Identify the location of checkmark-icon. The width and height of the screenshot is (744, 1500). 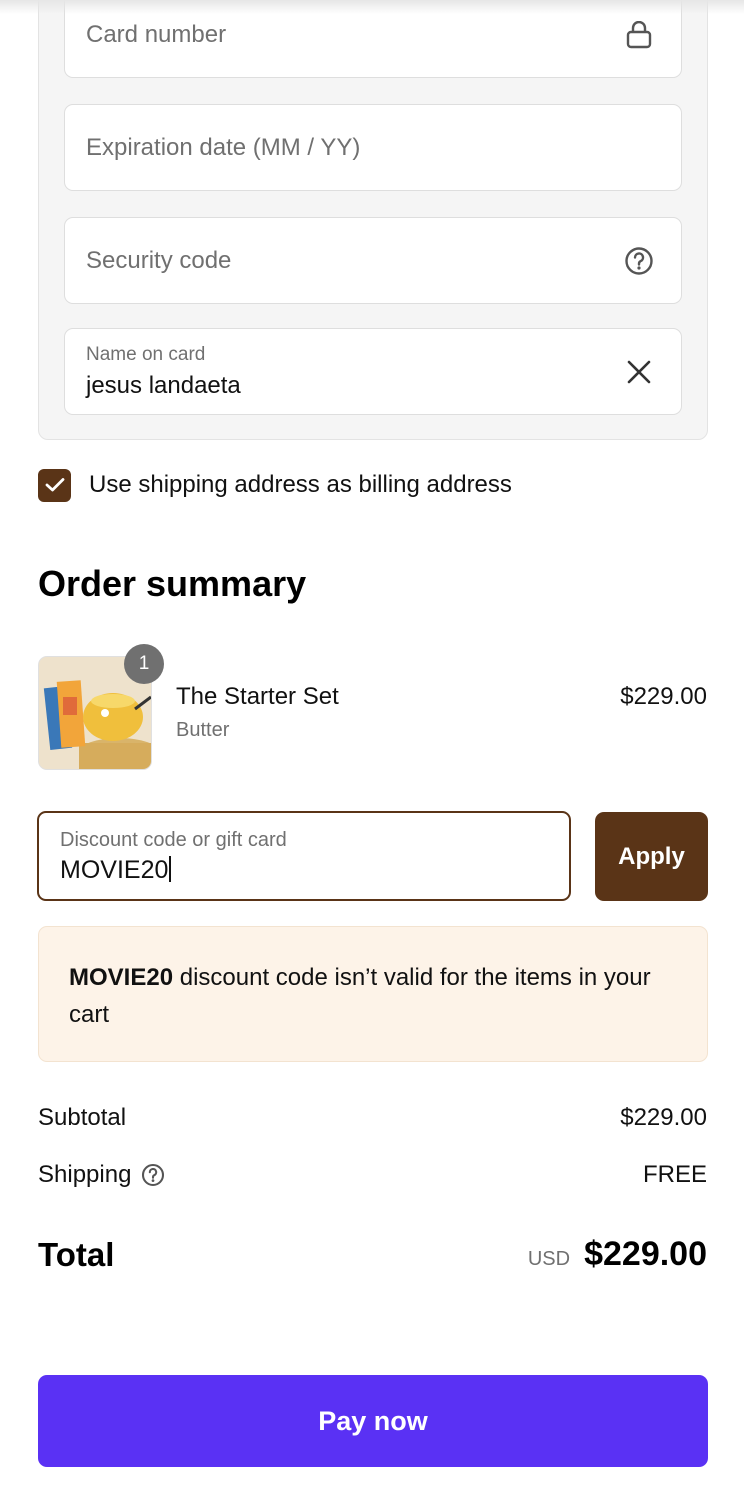
(54, 485).